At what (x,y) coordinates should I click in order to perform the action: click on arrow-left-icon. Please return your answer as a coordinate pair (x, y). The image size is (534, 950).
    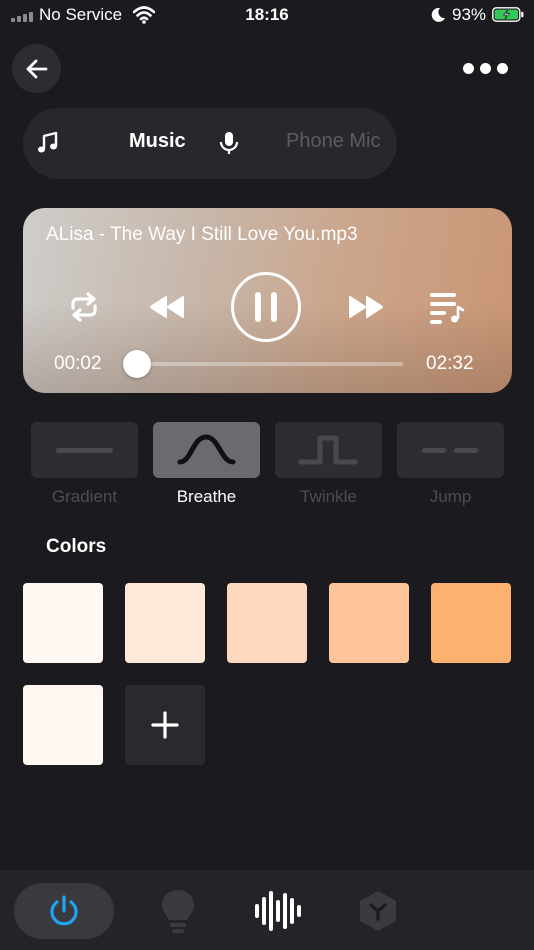
    Looking at the image, I should click on (36, 68).